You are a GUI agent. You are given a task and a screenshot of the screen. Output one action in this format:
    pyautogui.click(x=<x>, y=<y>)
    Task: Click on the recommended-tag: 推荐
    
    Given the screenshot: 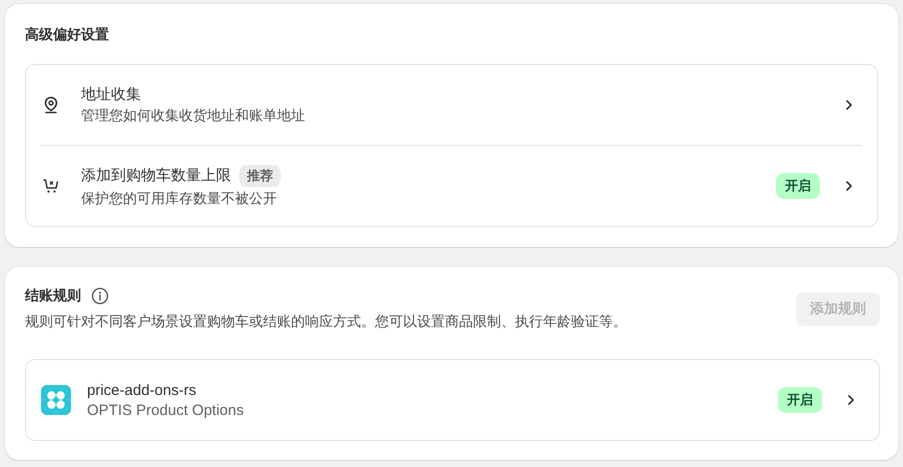 What is the action you would take?
    pyautogui.click(x=260, y=175)
    